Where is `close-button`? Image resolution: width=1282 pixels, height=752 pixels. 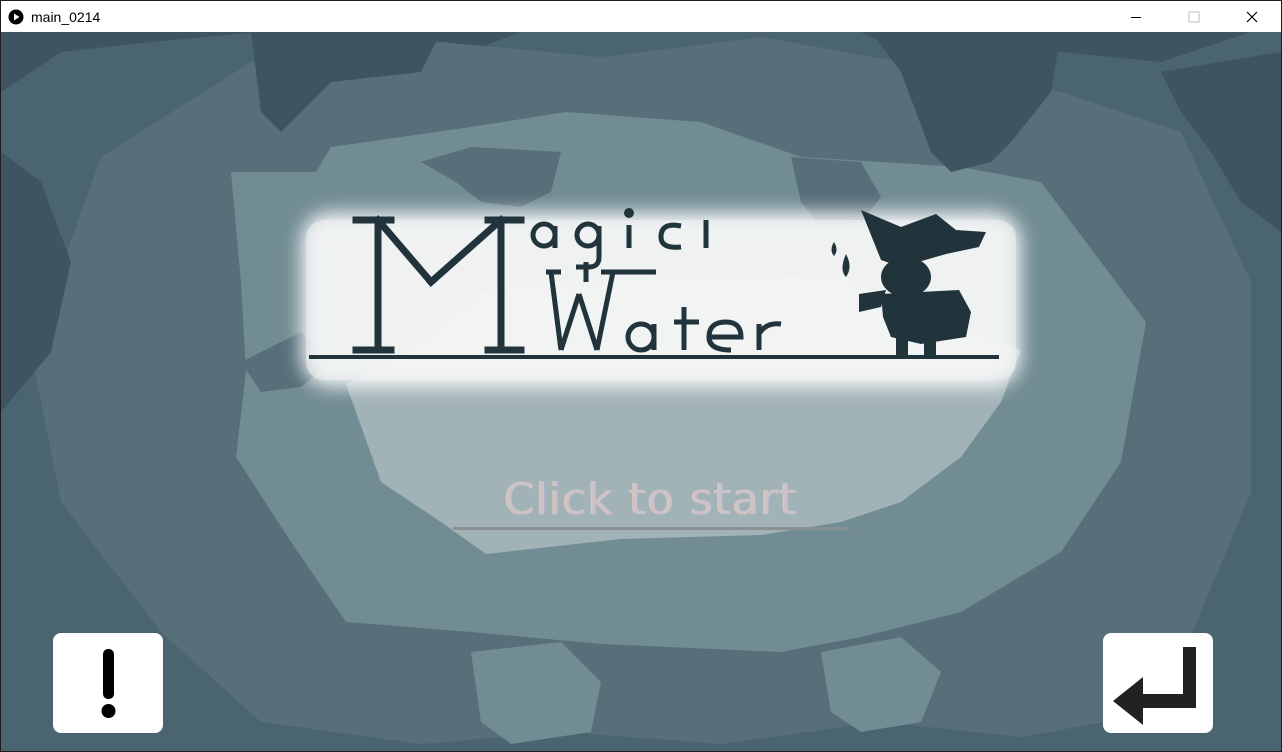
close-button is located at coordinates (1252, 16).